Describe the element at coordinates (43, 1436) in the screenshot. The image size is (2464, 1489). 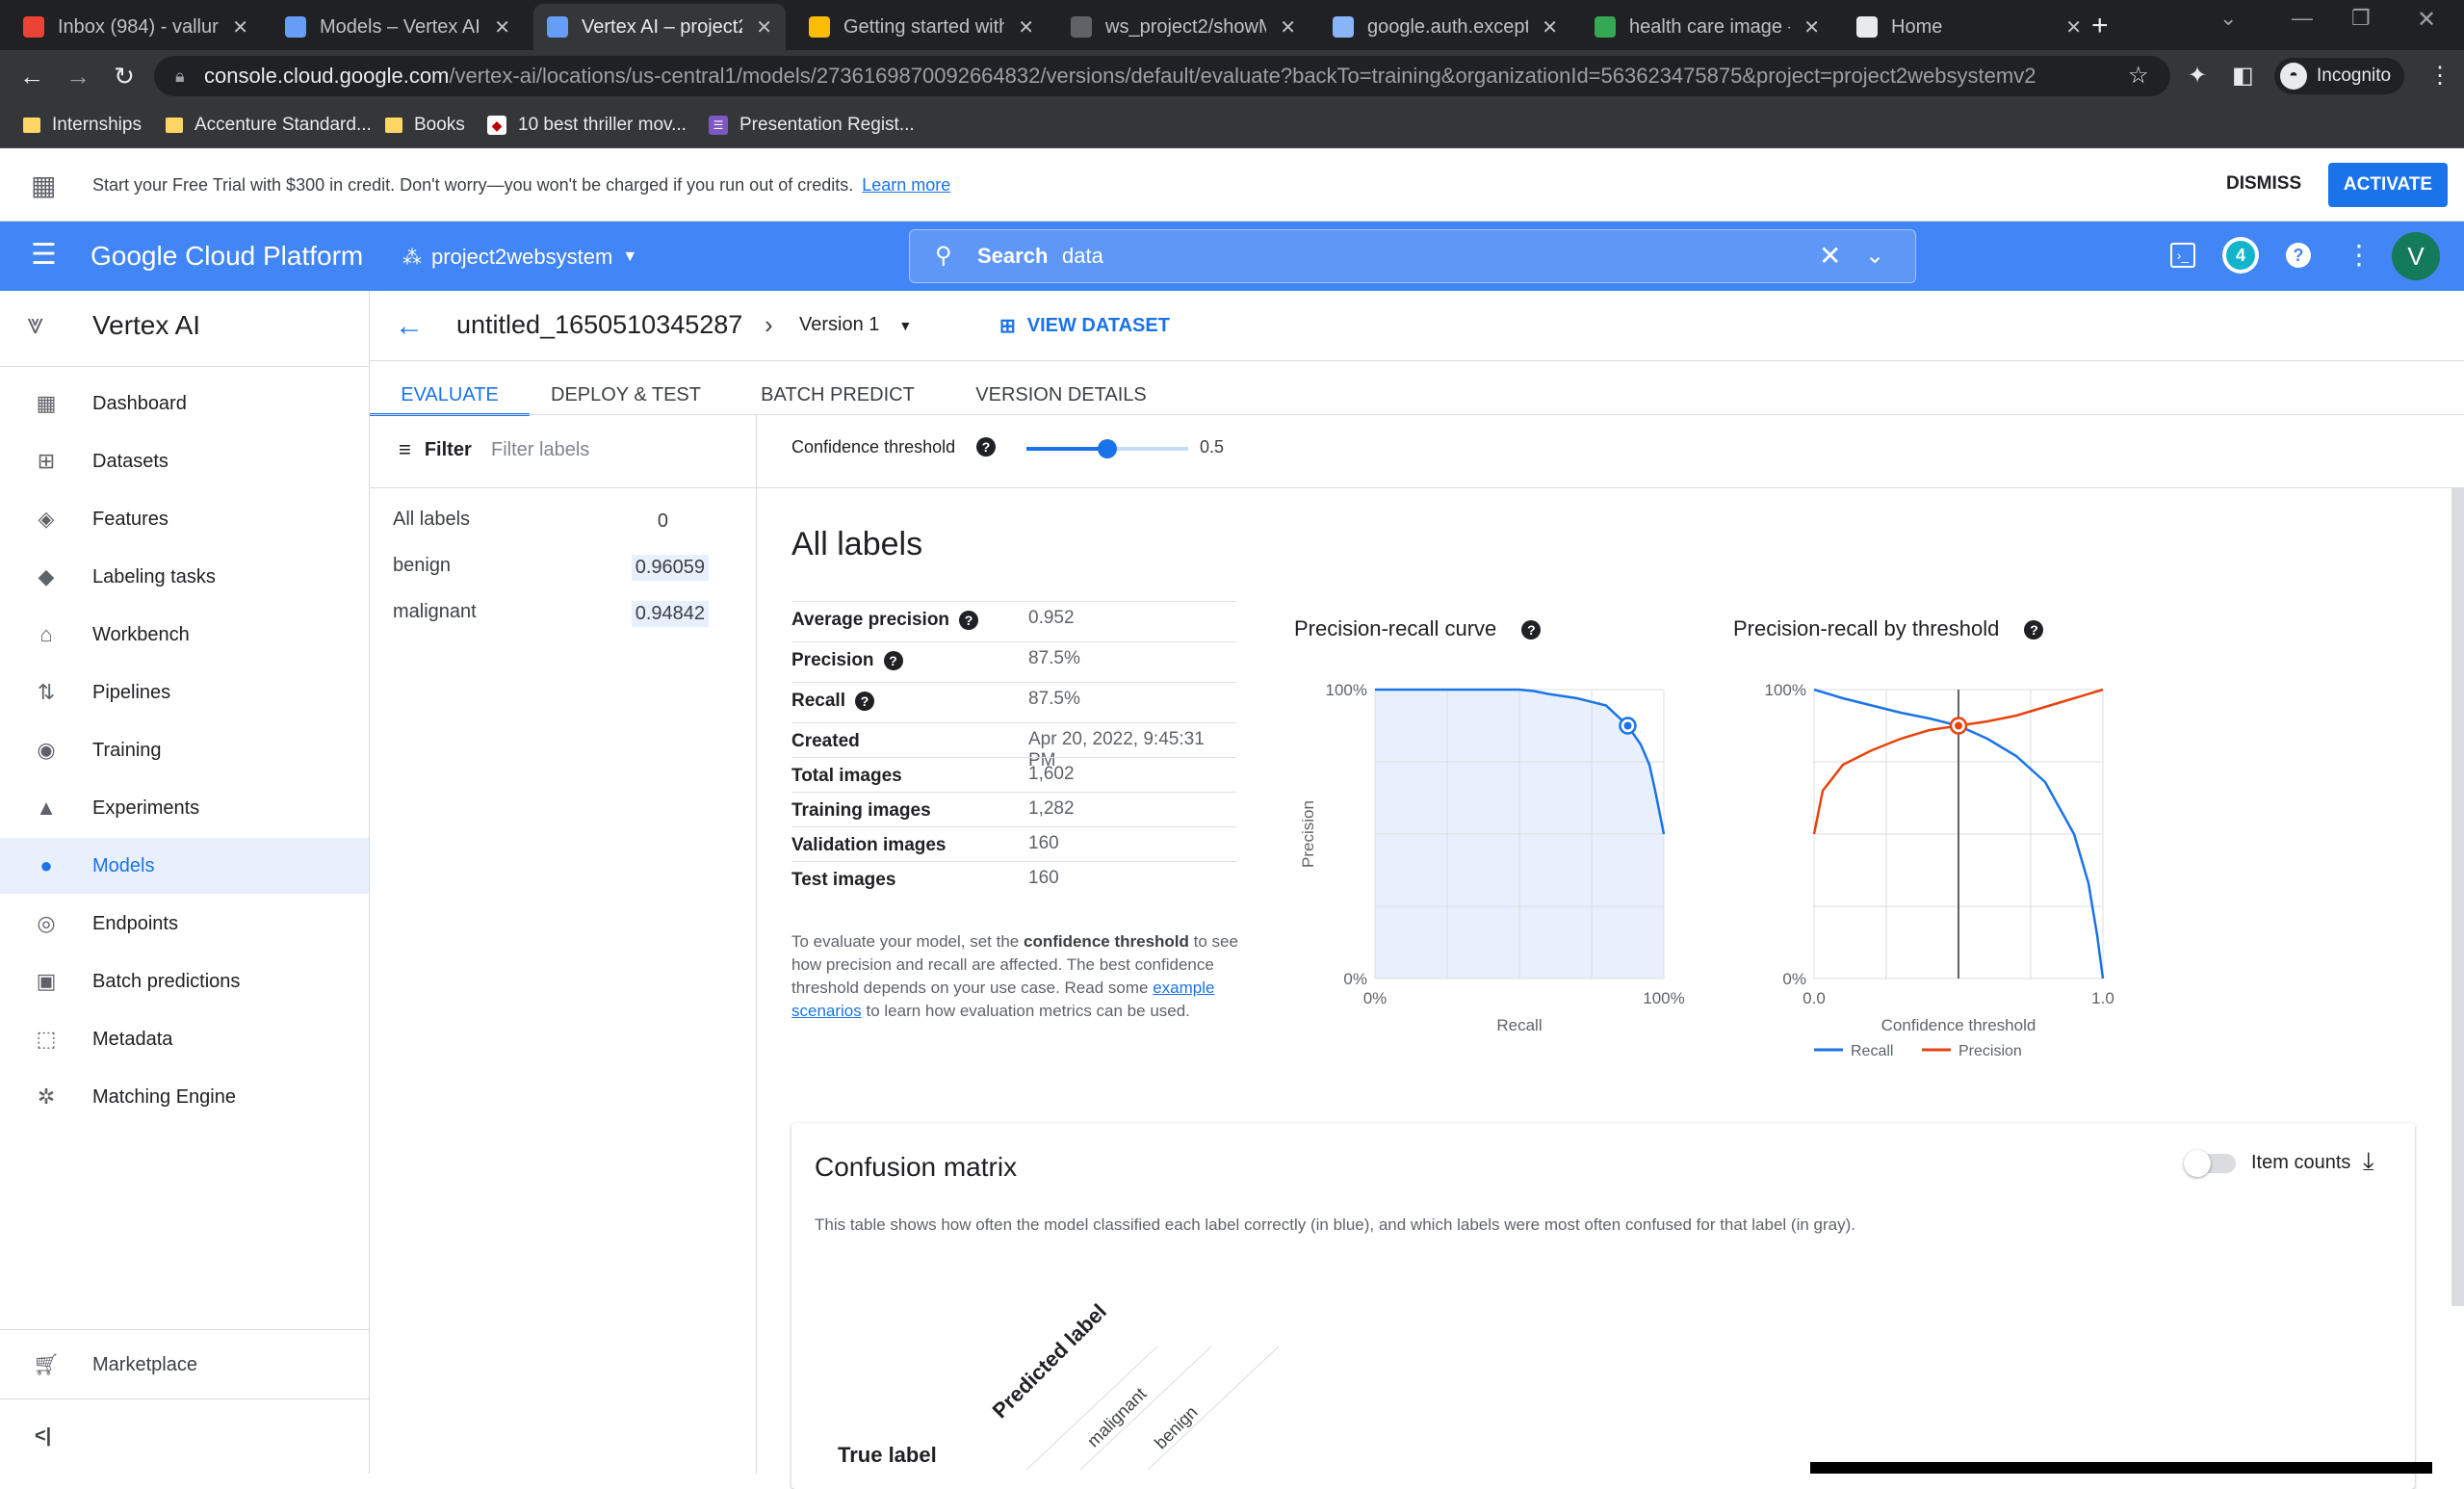
I see `collapse-sidebar-icon: <|` at that location.